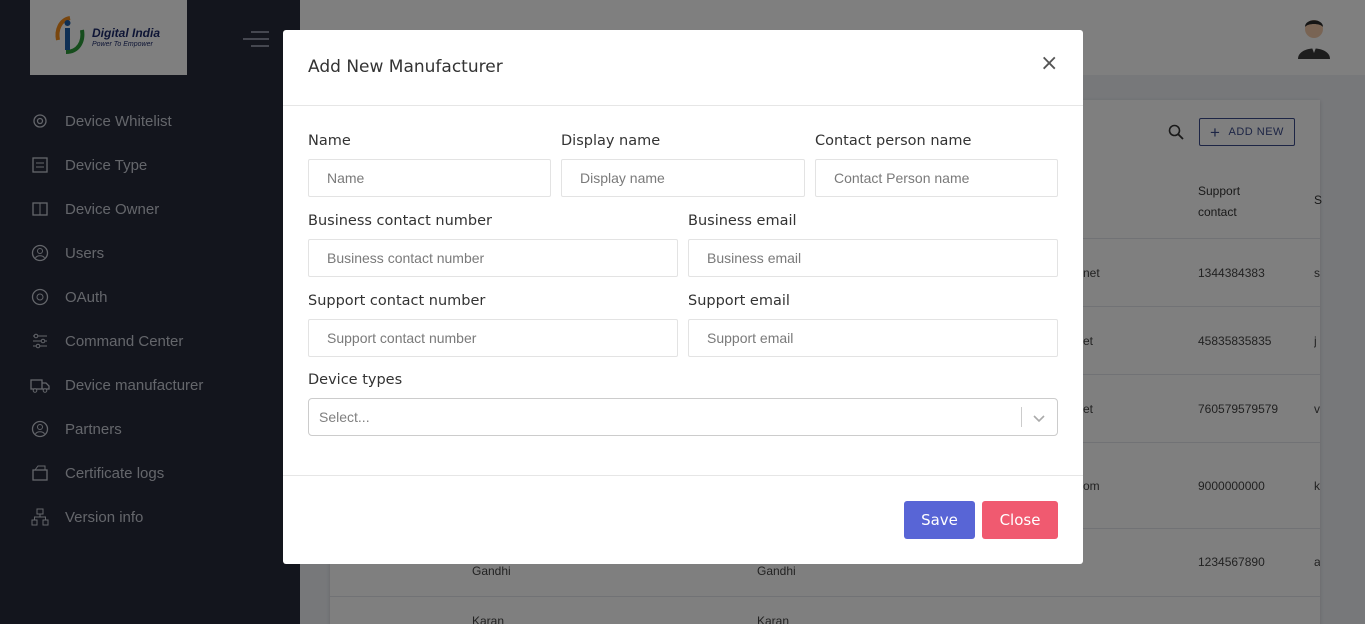 The height and width of the screenshot is (624, 1365). Describe the element at coordinates (1049, 64) in the screenshot. I see `close-icon: ×` at that location.